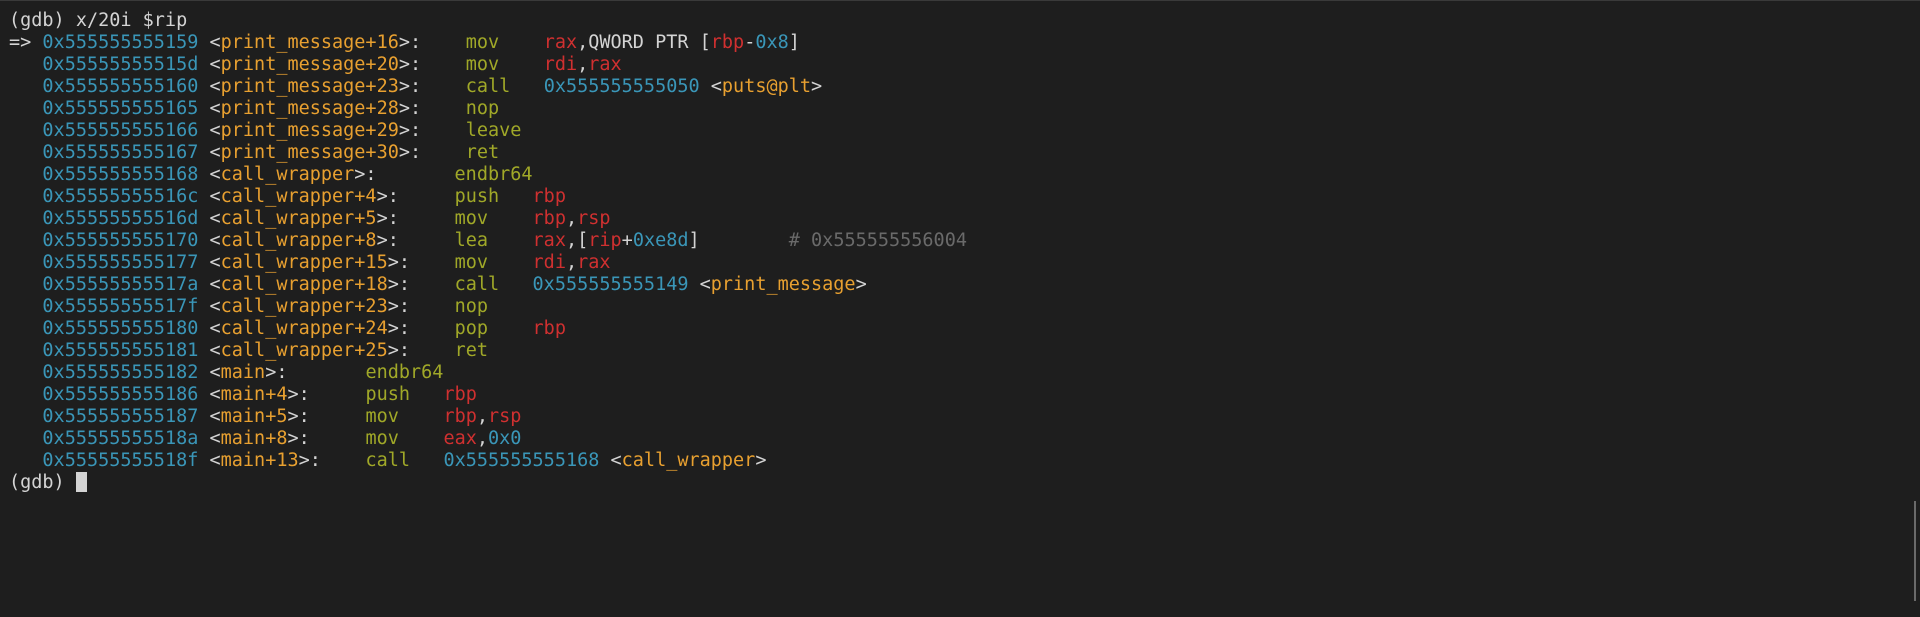 The width and height of the screenshot is (1920, 617). What do you see at coordinates (120, 416) in the screenshot?
I see `instruction-address: 0x555555555187` at bounding box center [120, 416].